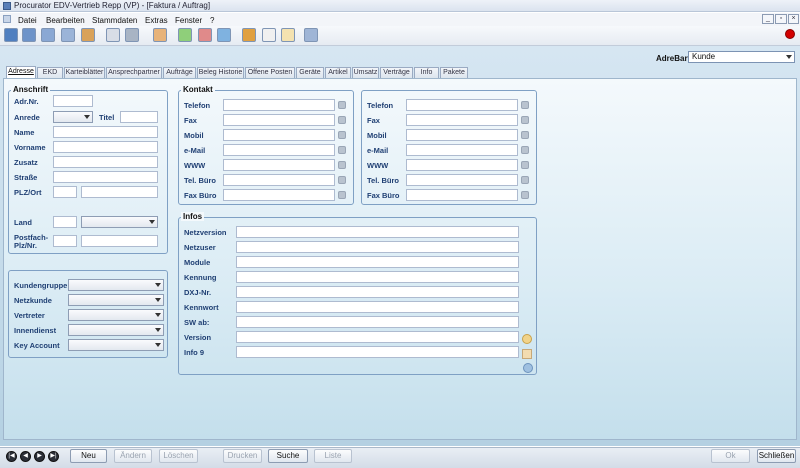 This screenshot has height=468, width=800. Describe the element at coordinates (50, 72) in the screenshot. I see `tab-ekd: EKD` at that location.